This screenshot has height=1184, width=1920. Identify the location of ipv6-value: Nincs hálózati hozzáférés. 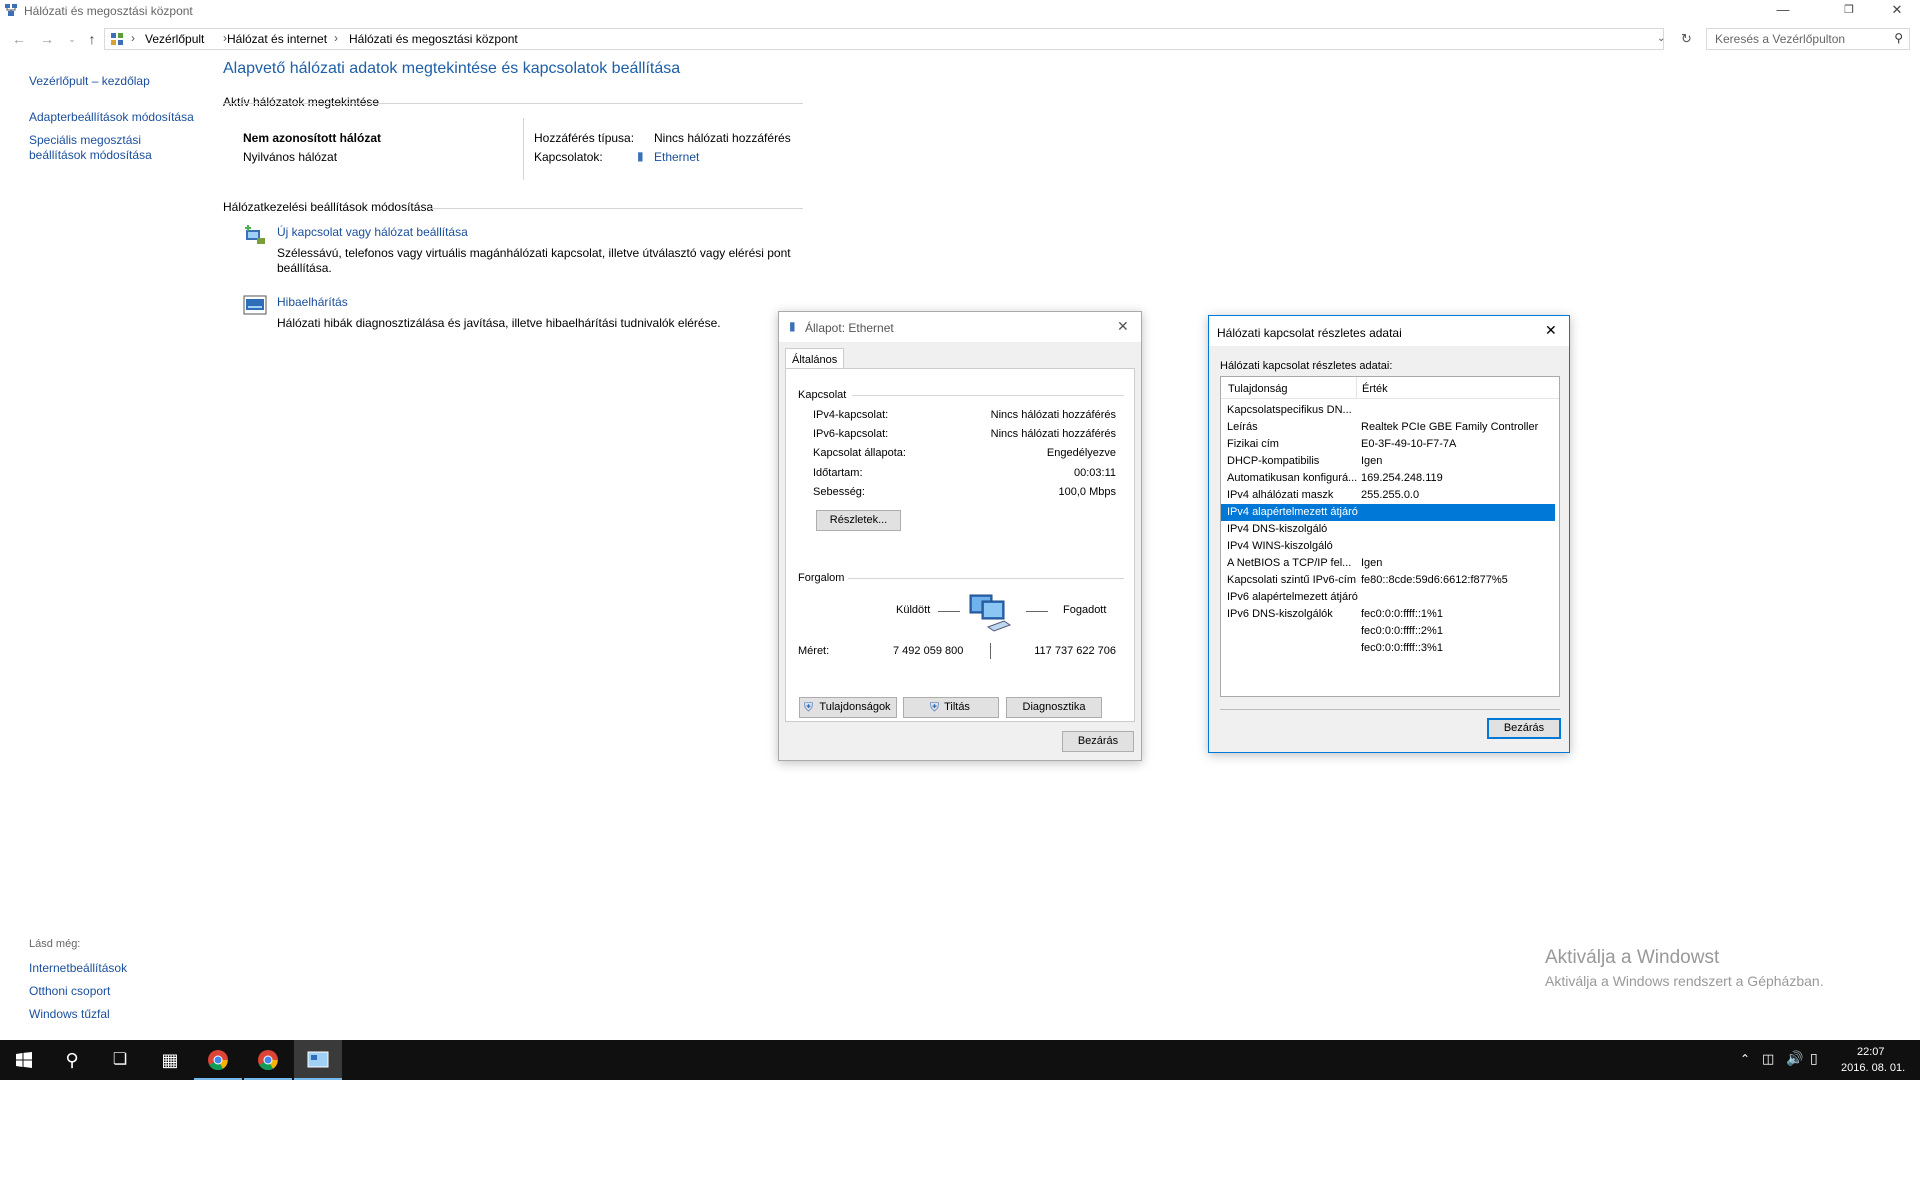
(1053, 434).